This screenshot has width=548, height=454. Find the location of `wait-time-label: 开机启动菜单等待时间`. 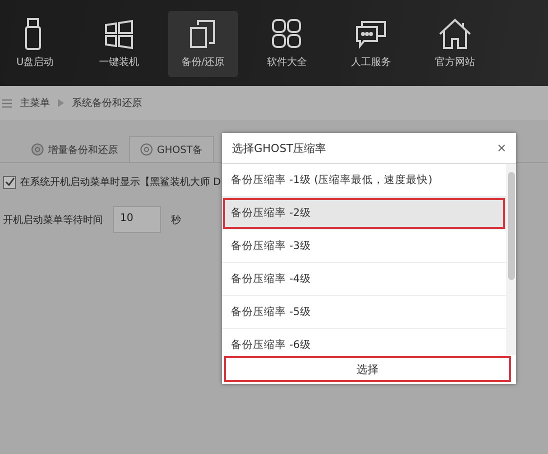

wait-time-label: 开机启动菜单等待时间 is located at coordinates (53, 220).